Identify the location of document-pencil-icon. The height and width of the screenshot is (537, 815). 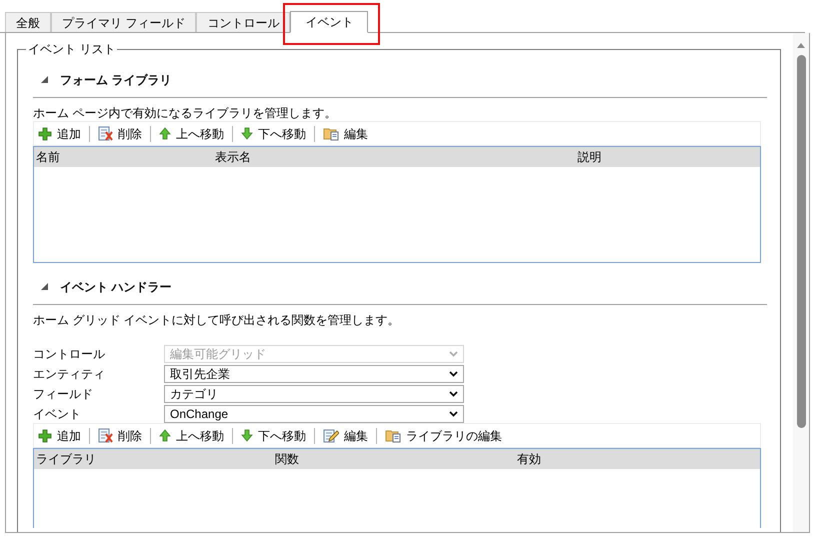
(331, 436).